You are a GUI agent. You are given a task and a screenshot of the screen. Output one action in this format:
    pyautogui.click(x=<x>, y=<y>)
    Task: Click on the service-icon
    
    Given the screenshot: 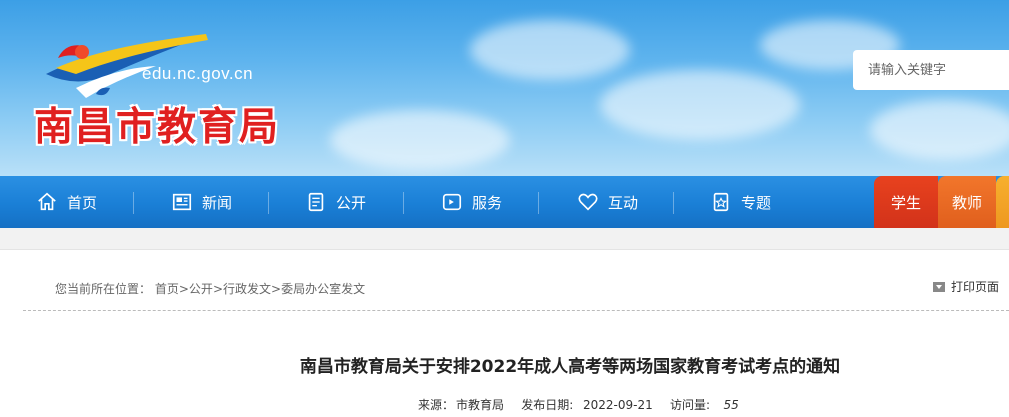 What is the action you would take?
    pyautogui.click(x=452, y=202)
    